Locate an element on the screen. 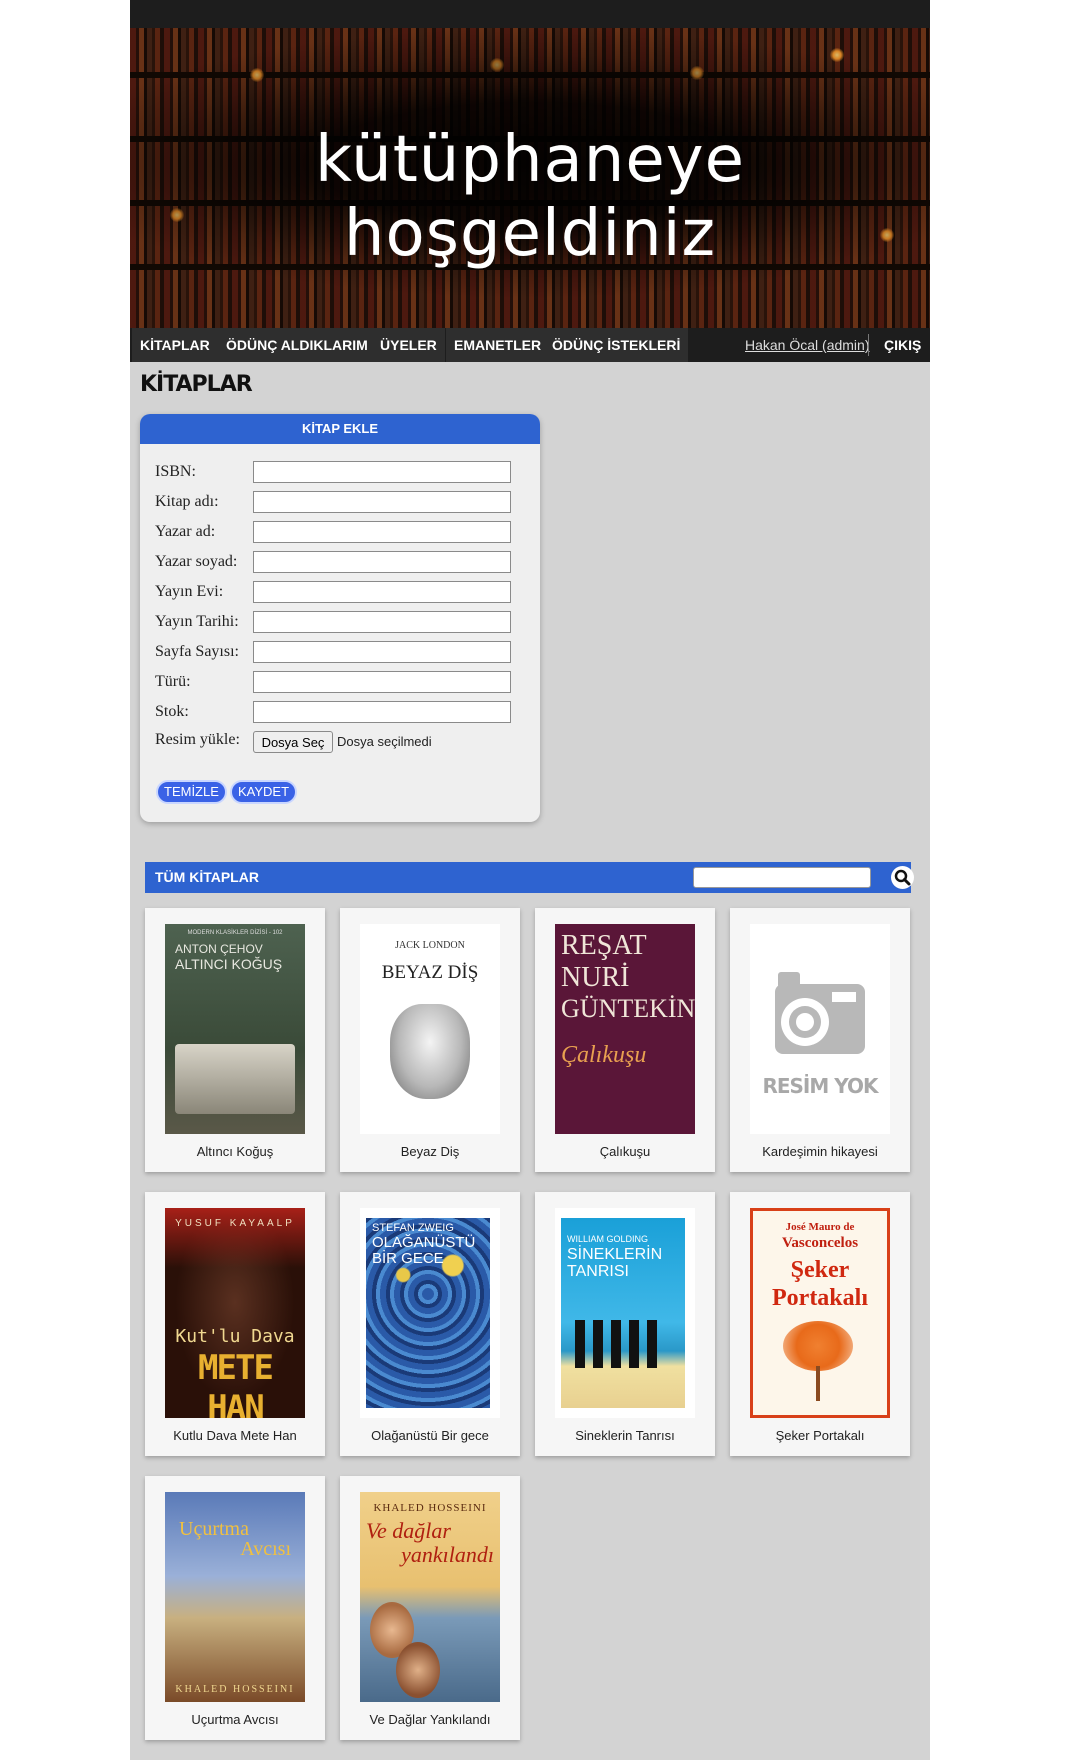 The width and height of the screenshot is (1071, 1760). banner: kütüphaneye hoşgeldiniz is located at coordinates (530, 178).